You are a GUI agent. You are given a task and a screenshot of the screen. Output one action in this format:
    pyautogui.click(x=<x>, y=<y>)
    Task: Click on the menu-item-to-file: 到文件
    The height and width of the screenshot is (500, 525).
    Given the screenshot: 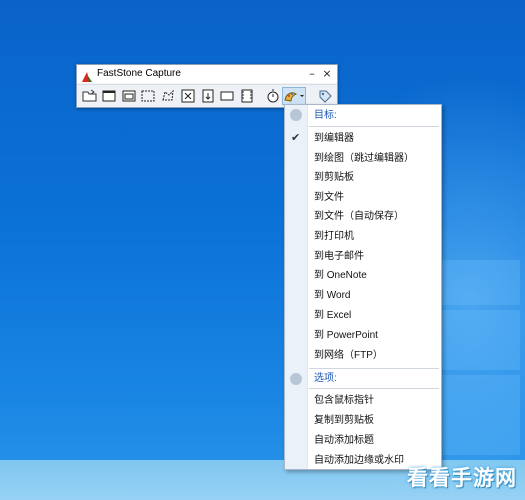 What is the action you would take?
    pyautogui.click(x=374, y=197)
    